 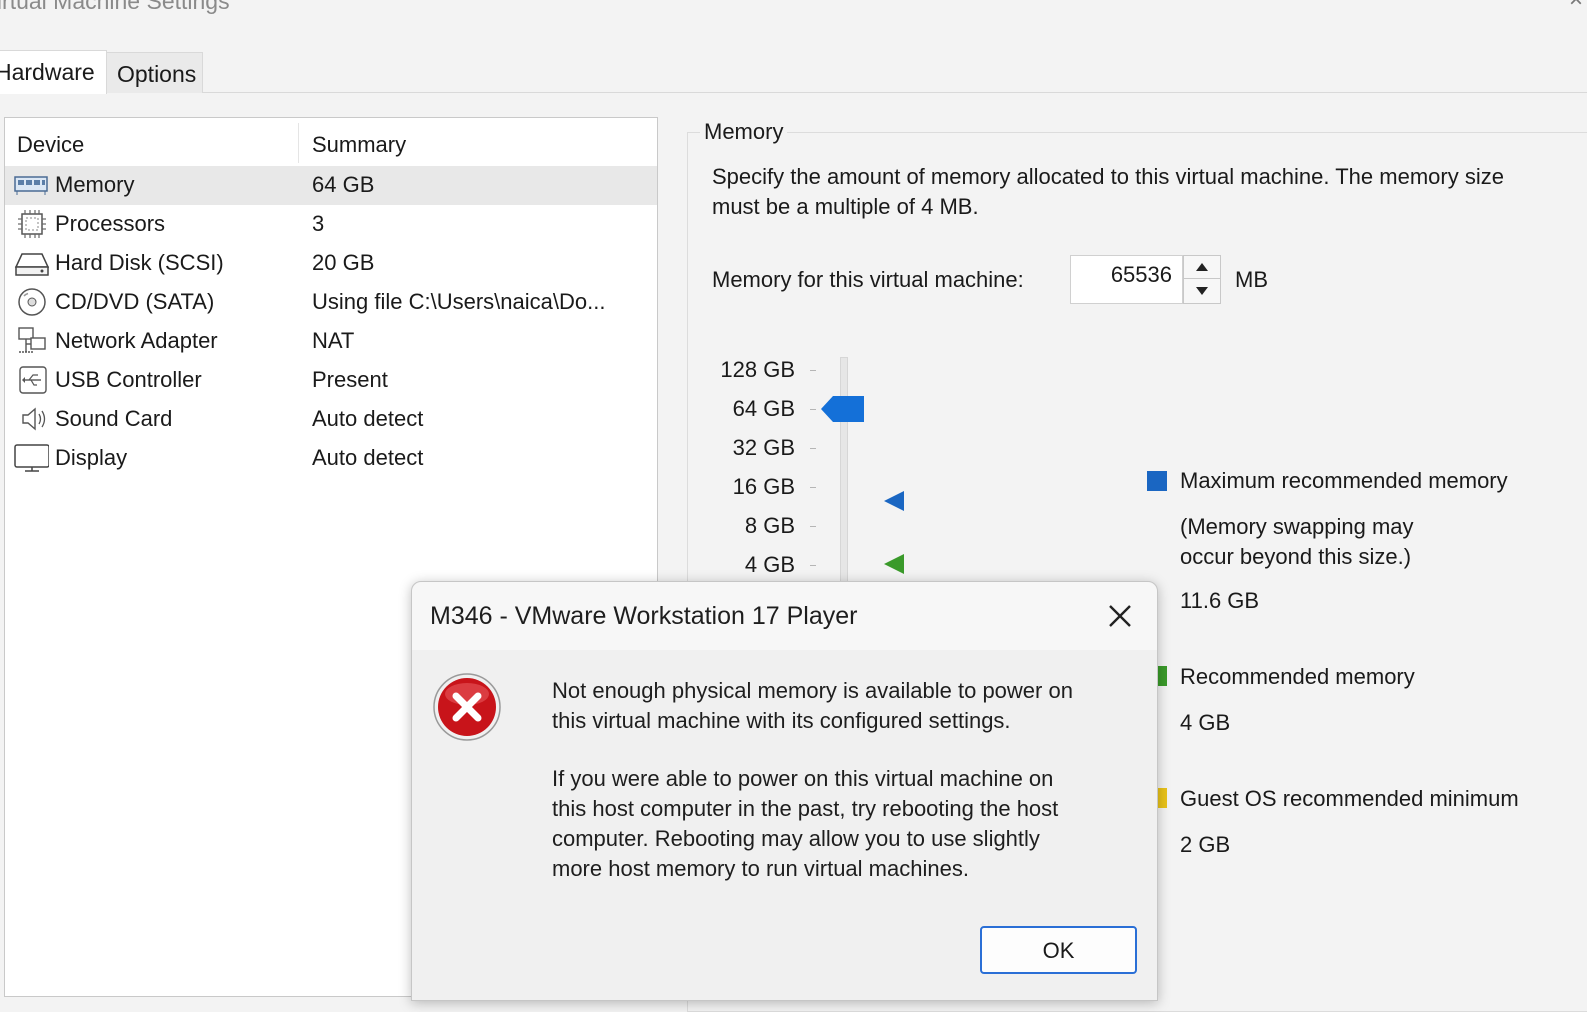 What do you see at coordinates (32, 302) in the screenshot?
I see `cd-dvd-icon` at bounding box center [32, 302].